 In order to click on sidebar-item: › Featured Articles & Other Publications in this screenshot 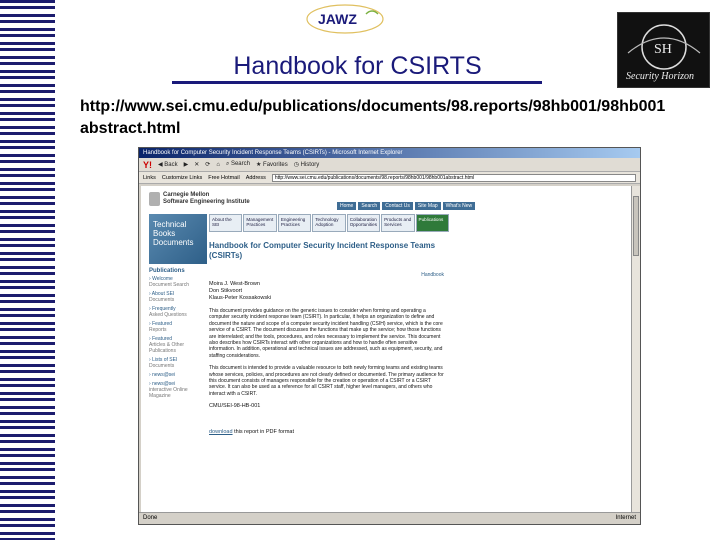, I will do `click(176, 345)`.